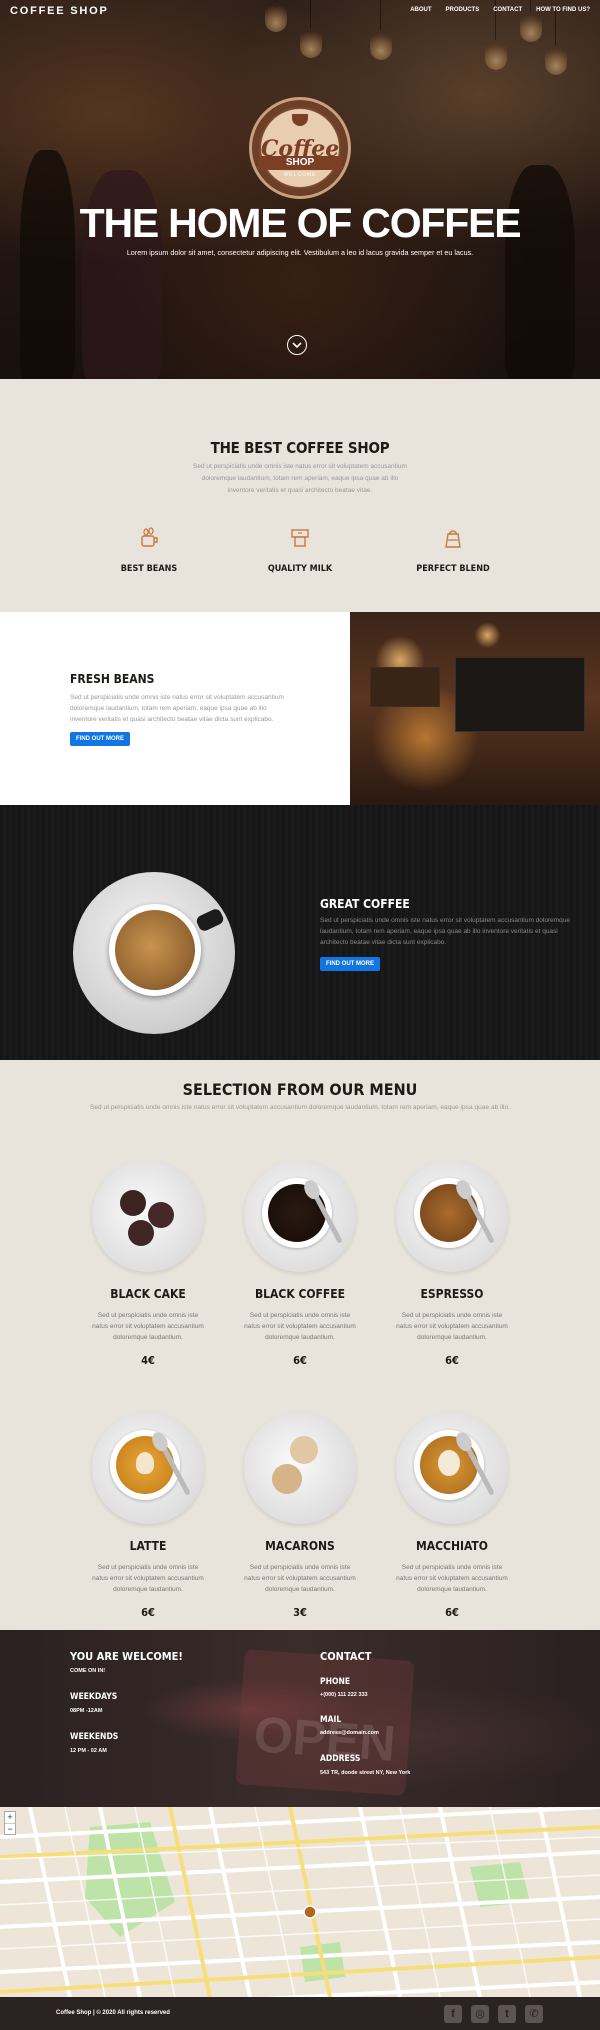 This screenshot has height=2030, width=600. I want to click on menu-item-name: MACCHIATO, so click(452, 1546).